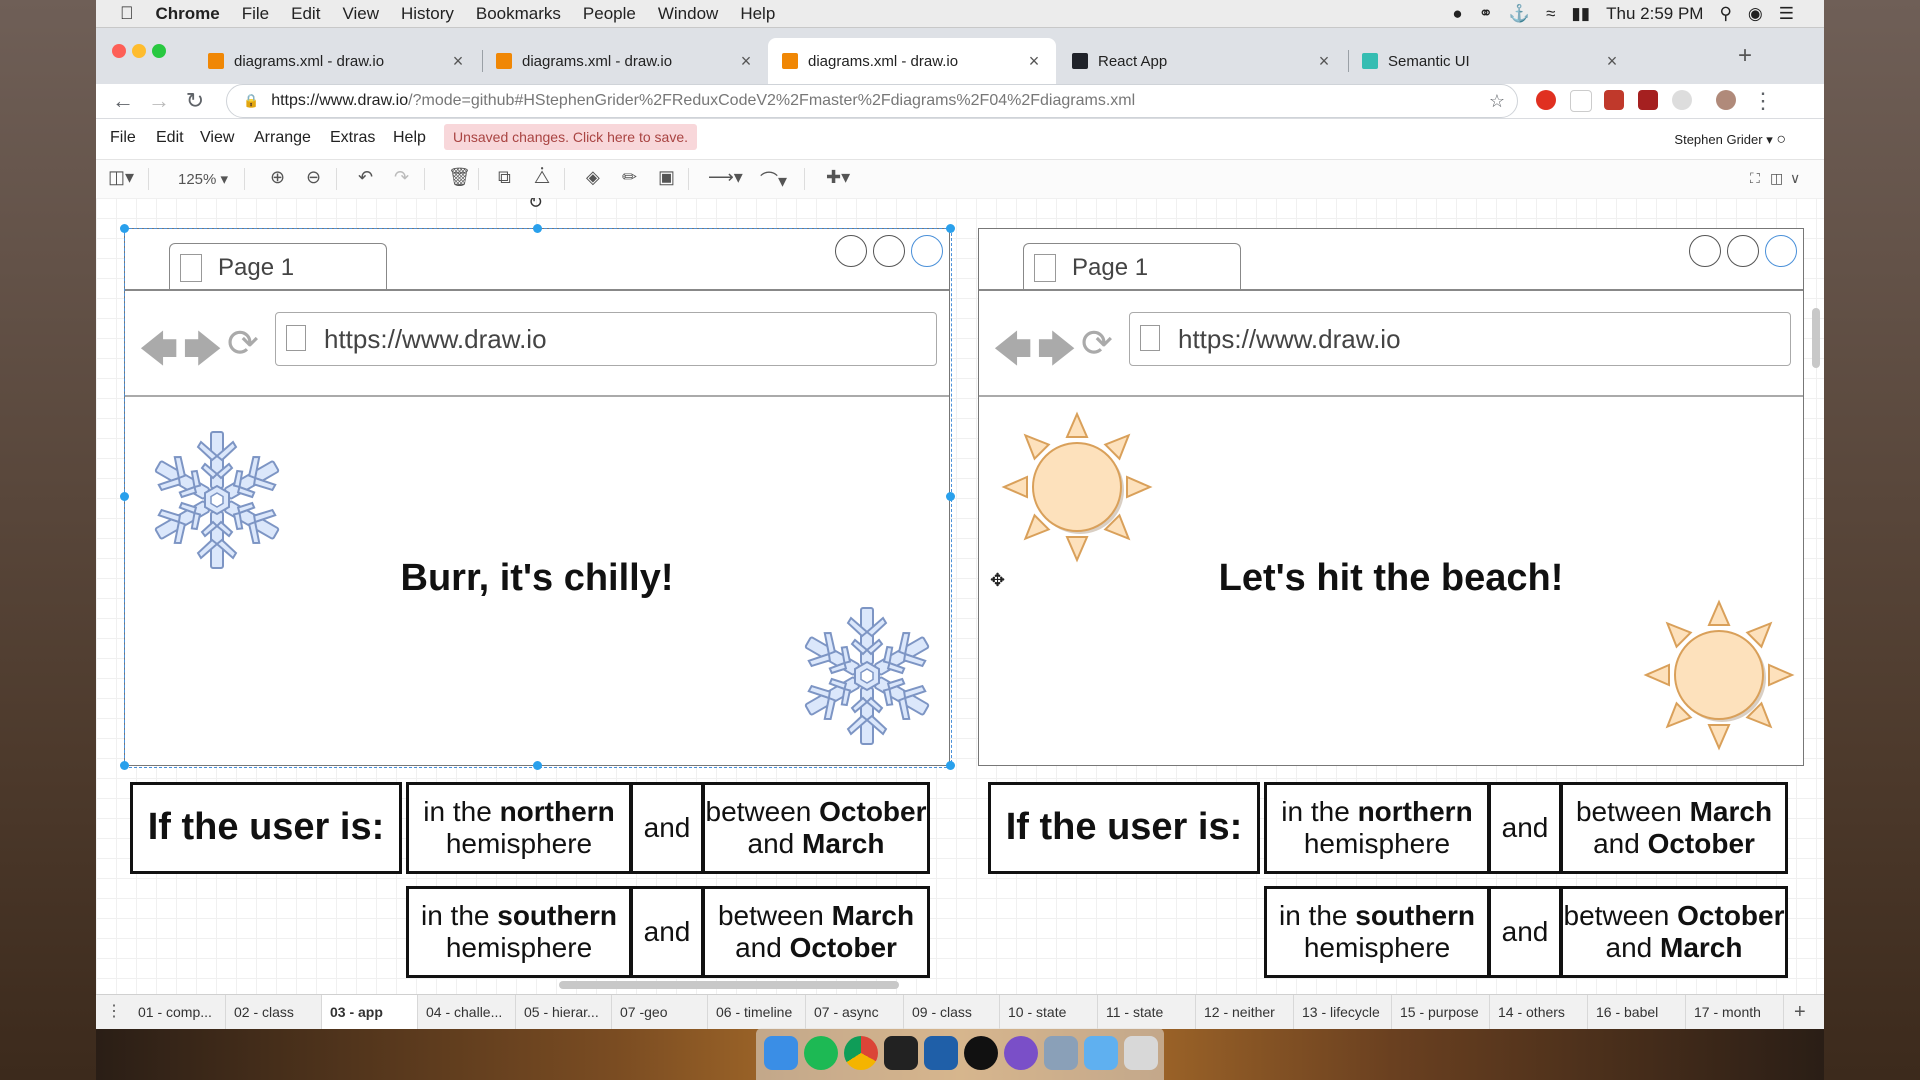 The image size is (1920, 1080). What do you see at coordinates (1101, 1053) in the screenshot?
I see `downloads-folder-icon` at bounding box center [1101, 1053].